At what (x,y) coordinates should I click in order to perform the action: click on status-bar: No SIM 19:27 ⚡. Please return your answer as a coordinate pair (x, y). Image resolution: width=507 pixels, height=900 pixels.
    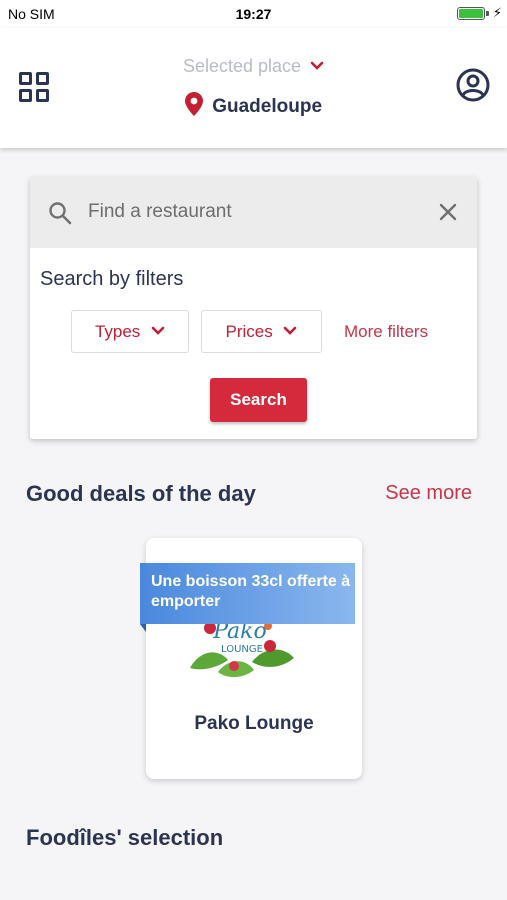
    Looking at the image, I should click on (253, 14).